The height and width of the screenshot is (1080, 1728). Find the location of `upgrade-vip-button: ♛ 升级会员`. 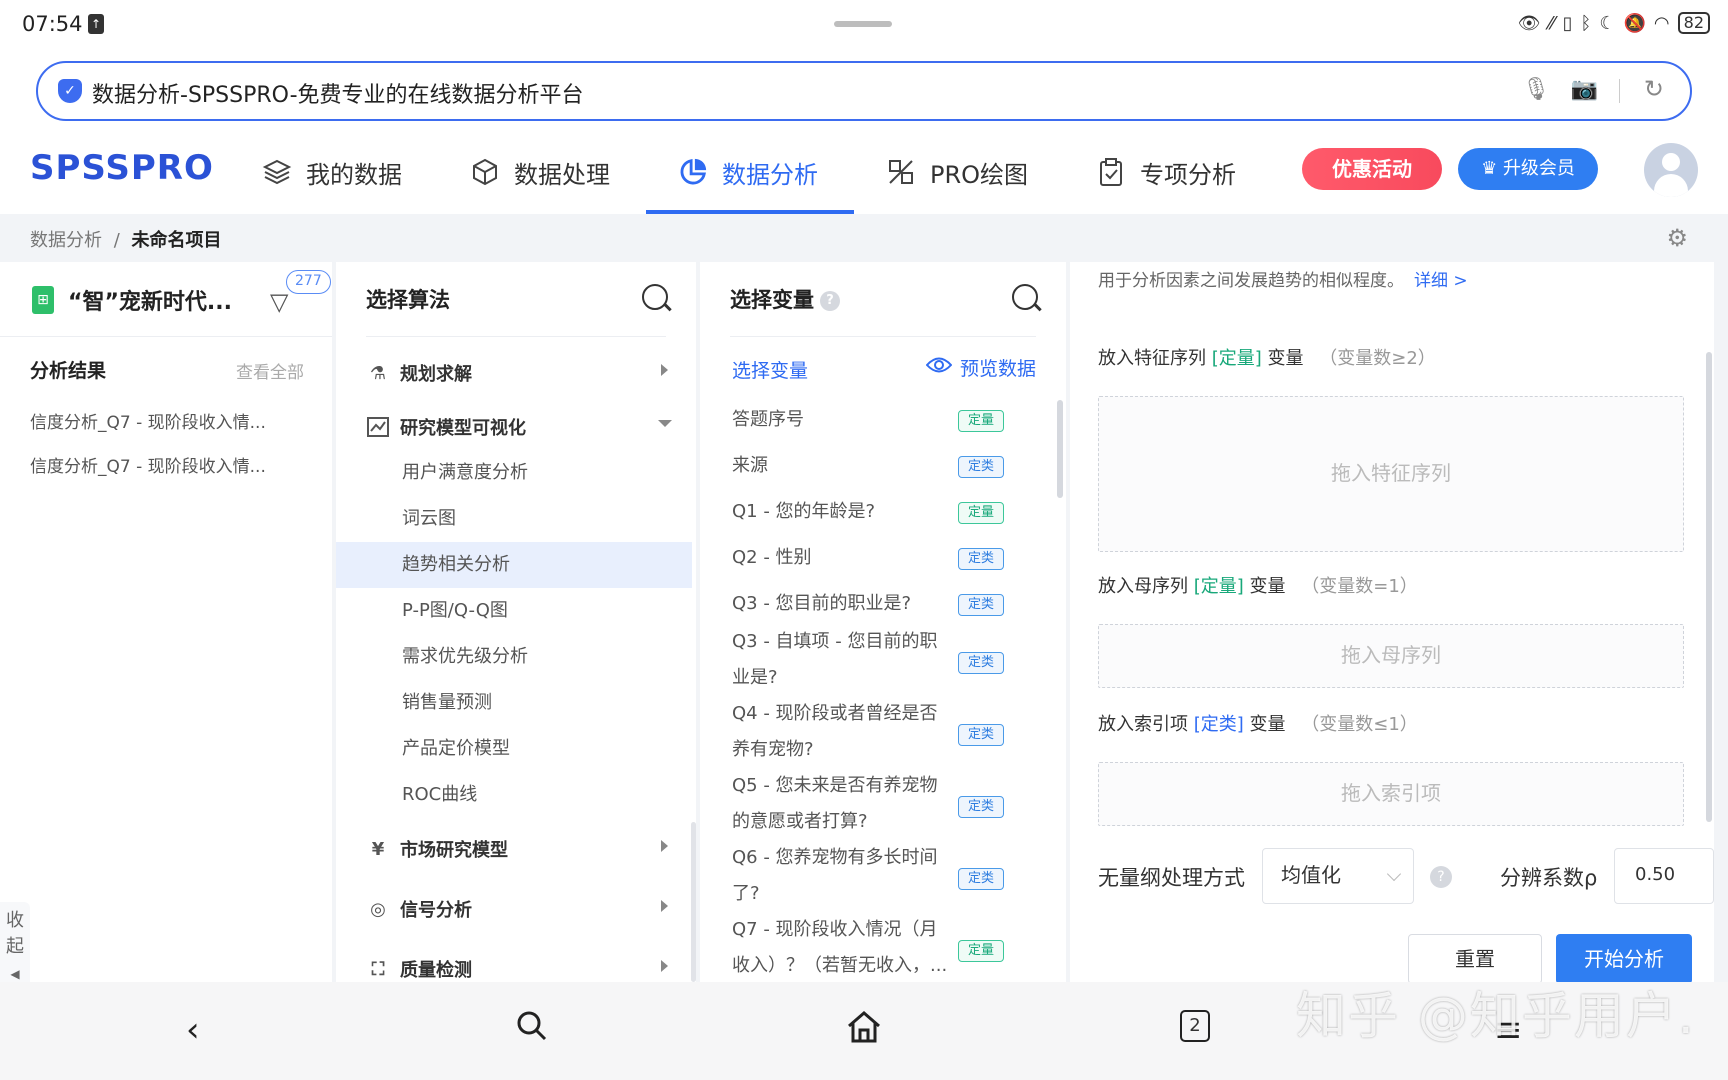

upgrade-vip-button: ♛ 升级会员 is located at coordinates (1528, 169).